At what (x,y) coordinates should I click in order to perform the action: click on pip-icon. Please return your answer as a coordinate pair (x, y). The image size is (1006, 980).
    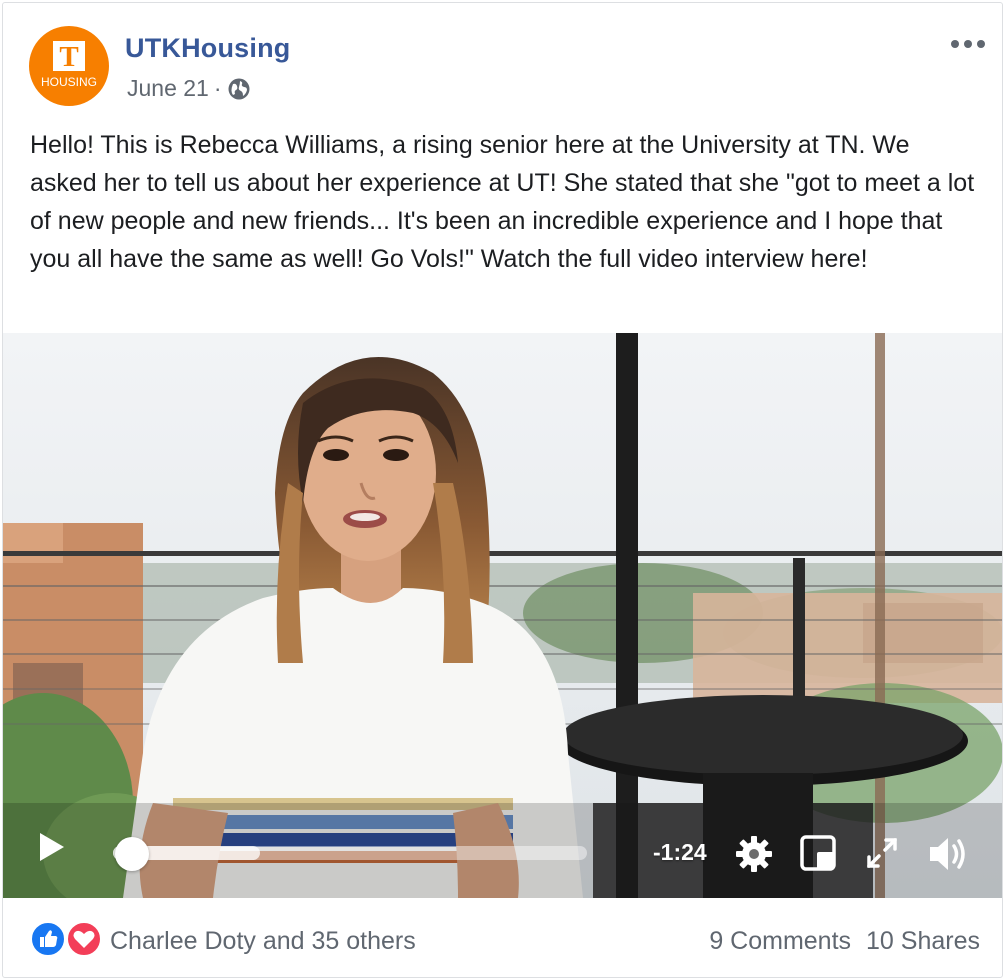
    Looking at the image, I should click on (818, 855).